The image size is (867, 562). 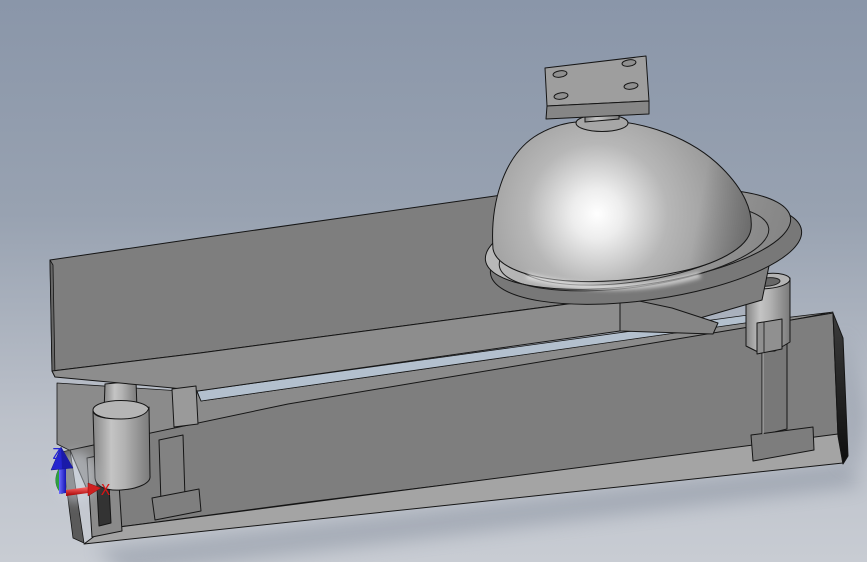 What do you see at coordinates (62, 481) in the screenshot?
I see `z-axis-shaft` at bounding box center [62, 481].